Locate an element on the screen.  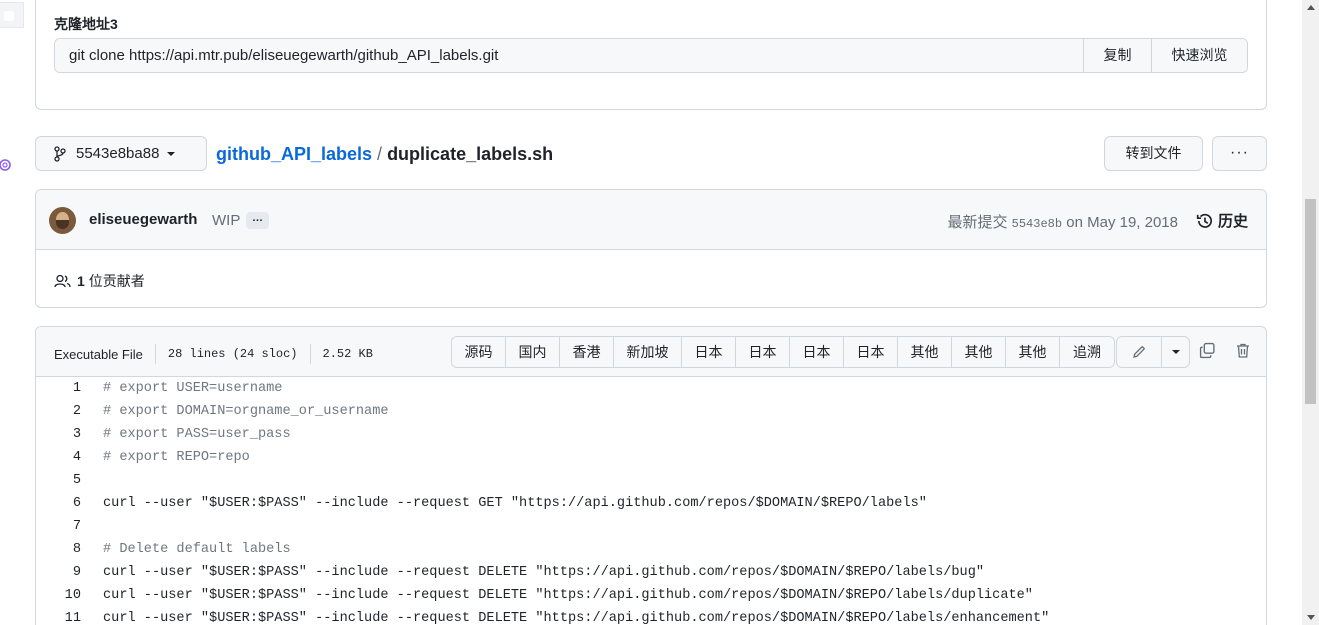
vertical-scrollbar is located at coordinates (1310, 312).